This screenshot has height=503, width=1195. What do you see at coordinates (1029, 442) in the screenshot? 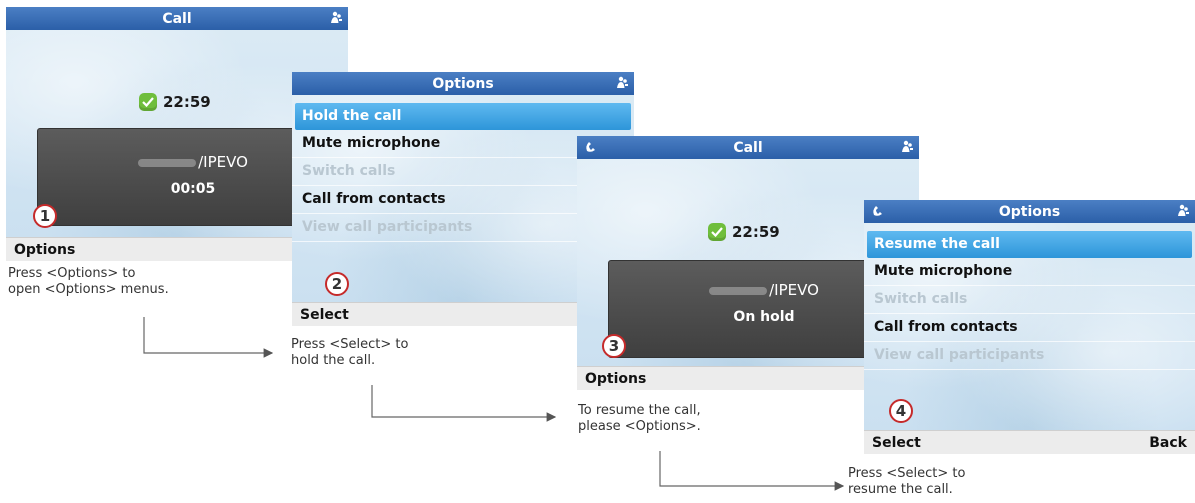
I see `softkey-bar: Select Back` at bounding box center [1029, 442].